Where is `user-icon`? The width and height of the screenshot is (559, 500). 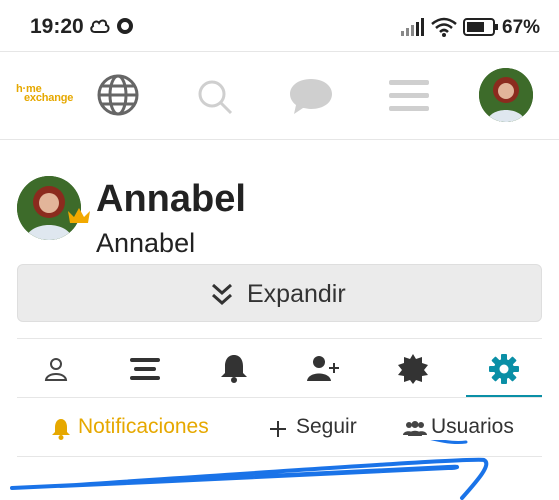
user-icon is located at coordinates (56, 369).